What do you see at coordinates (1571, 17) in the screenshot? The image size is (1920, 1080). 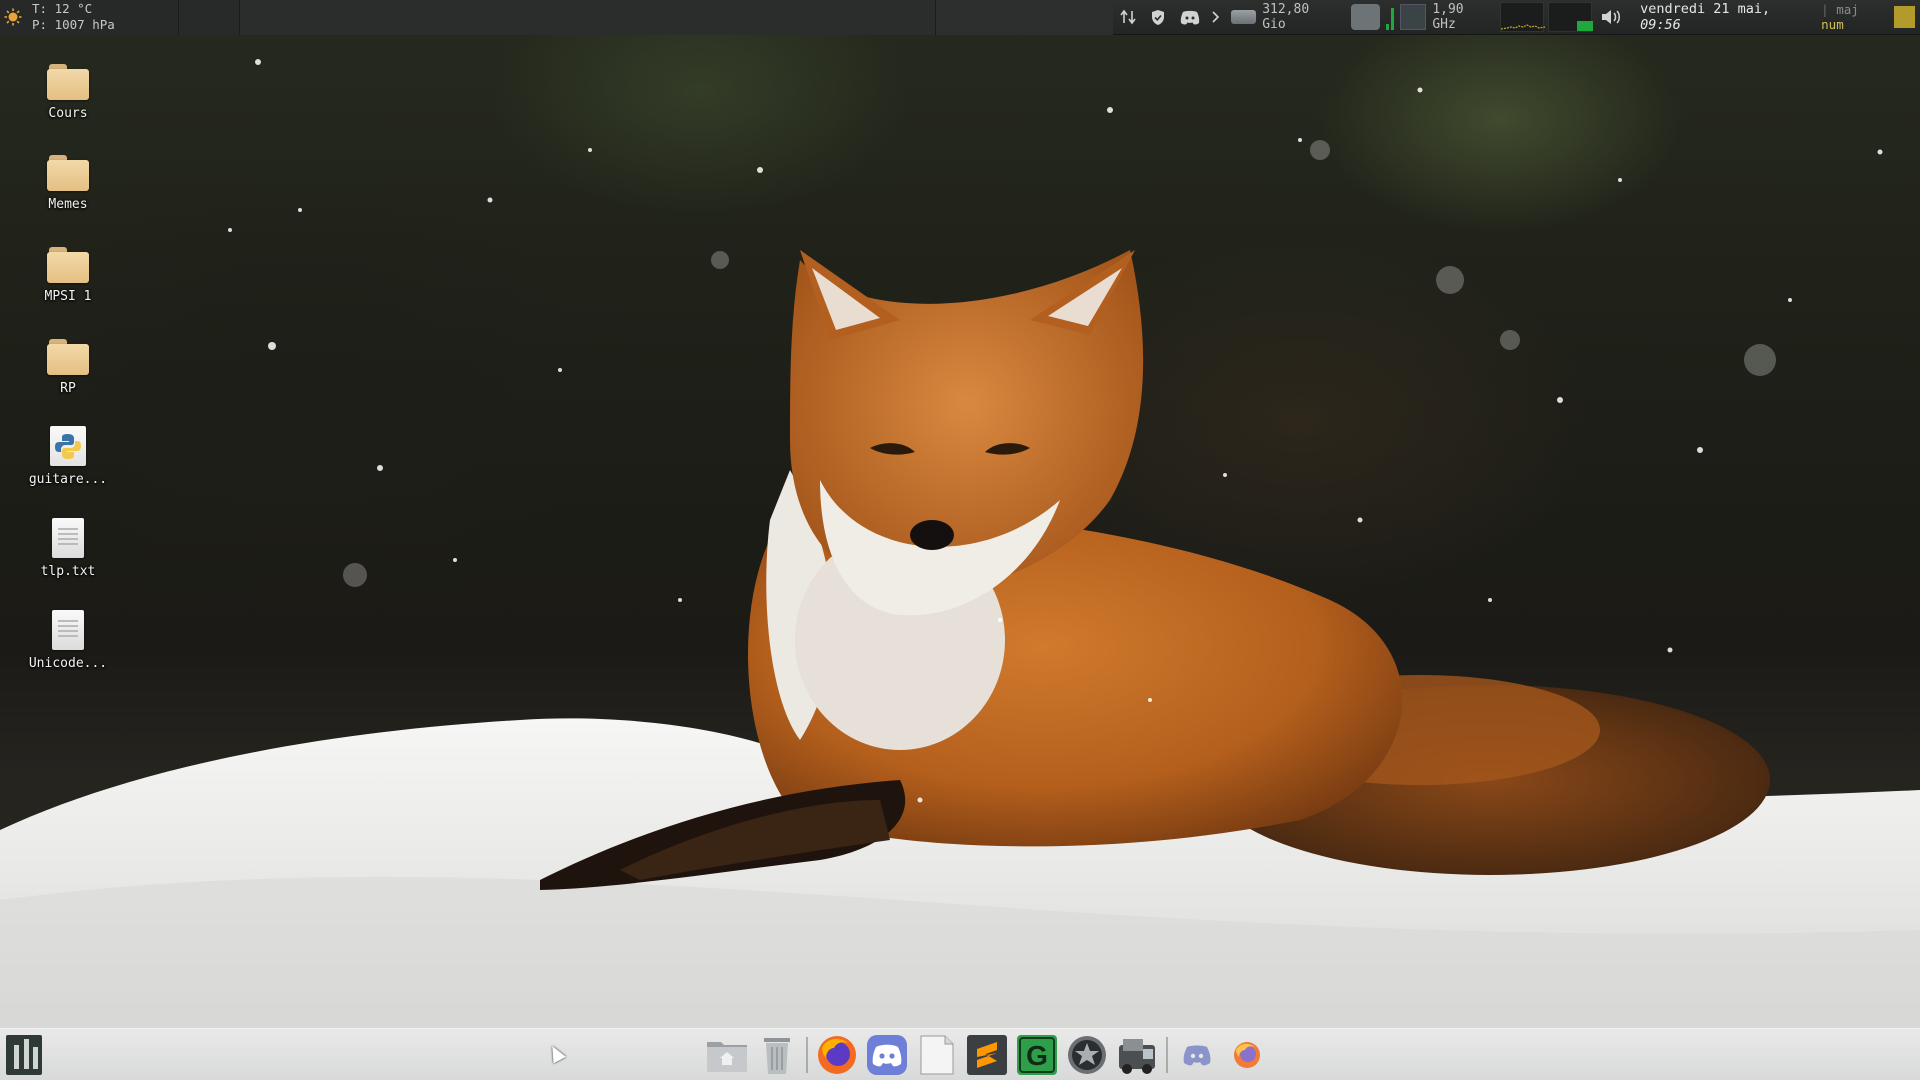 I see `memory-graph` at bounding box center [1571, 17].